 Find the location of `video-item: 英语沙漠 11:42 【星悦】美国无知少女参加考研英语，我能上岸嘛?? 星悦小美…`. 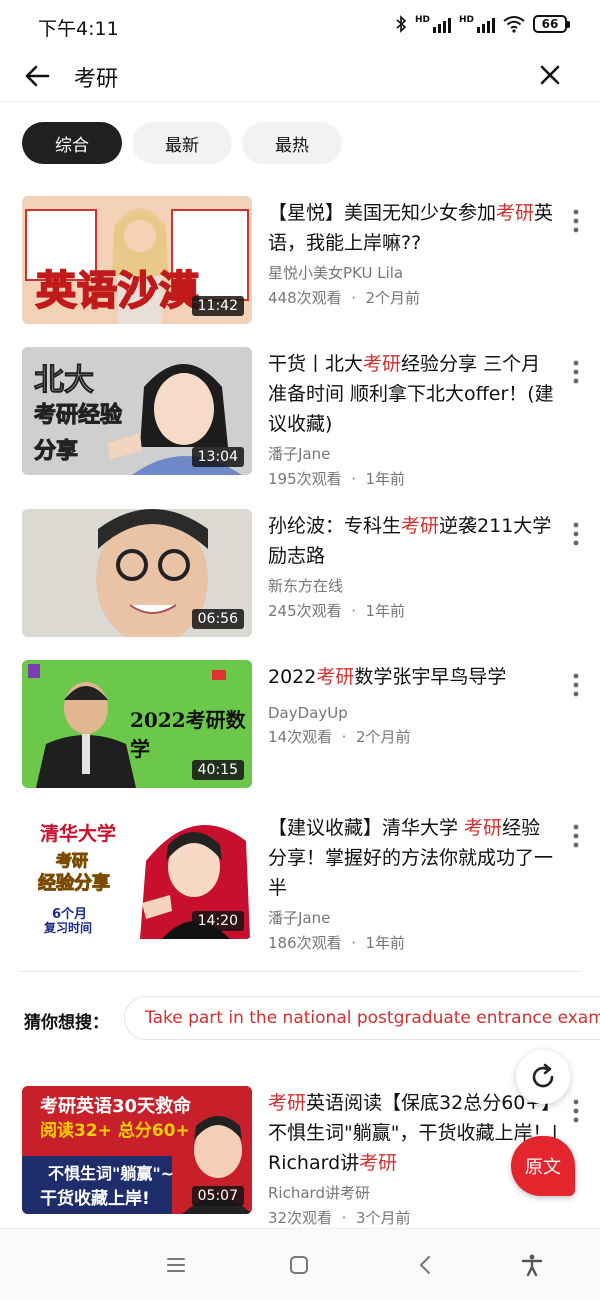

video-item: 英语沙漠 11:42 【星悦】美国无知少女参加考研英语，我能上岸嘛?? 星悦小美… is located at coordinates (300, 262).